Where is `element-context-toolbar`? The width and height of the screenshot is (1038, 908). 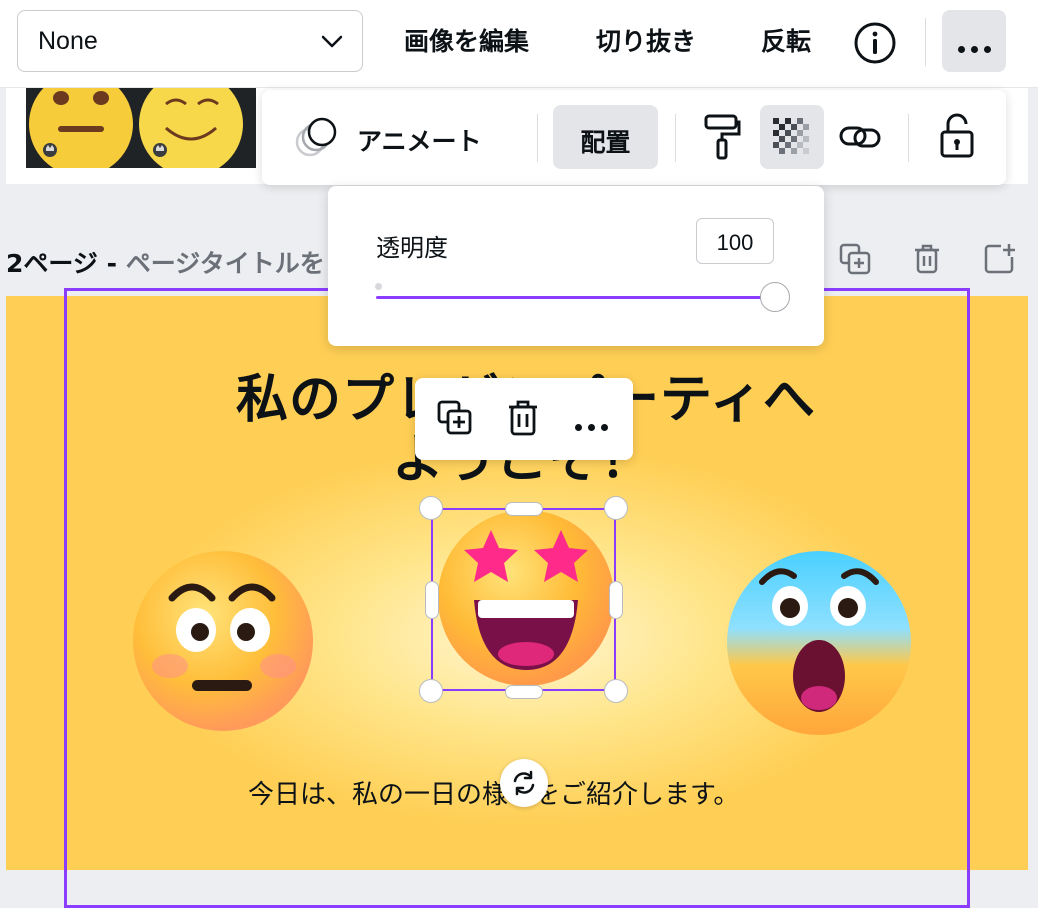
element-context-toolbar is located at coordinates (524, 419).